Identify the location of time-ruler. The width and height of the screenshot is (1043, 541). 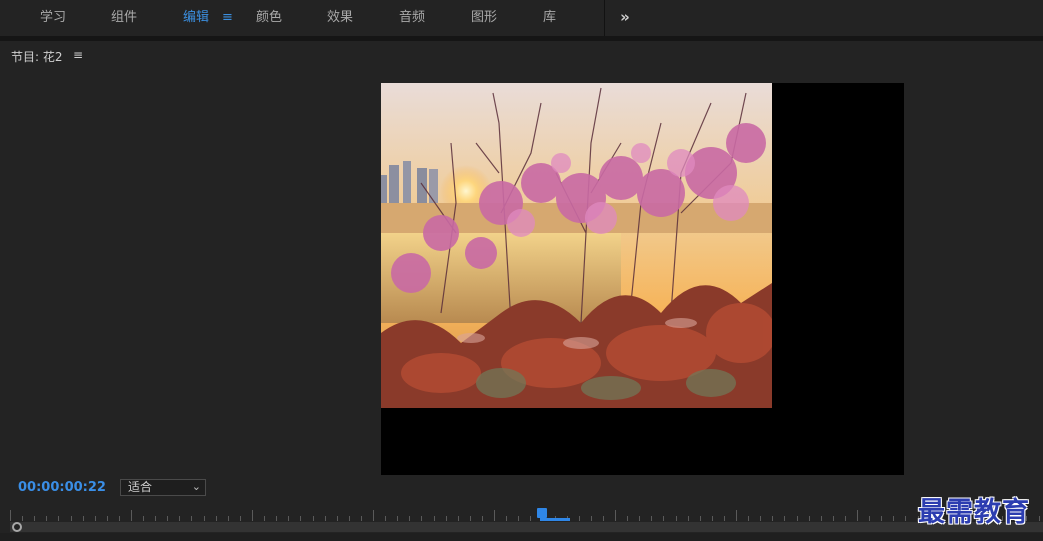
(521, 515).